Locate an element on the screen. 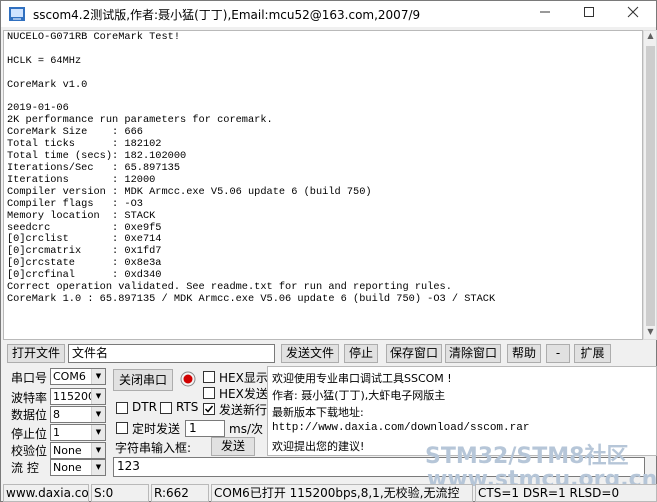 Image resolution: width=657 pixels, height=502 pixels. flow-select: None ▼ is located at coordinates (78, 467).